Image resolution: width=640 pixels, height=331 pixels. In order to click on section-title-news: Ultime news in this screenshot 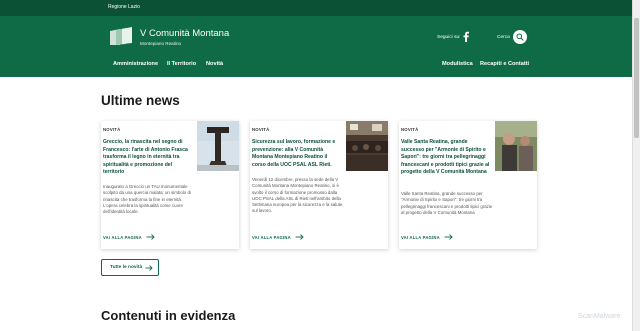, I will do `click(140, 100)`.